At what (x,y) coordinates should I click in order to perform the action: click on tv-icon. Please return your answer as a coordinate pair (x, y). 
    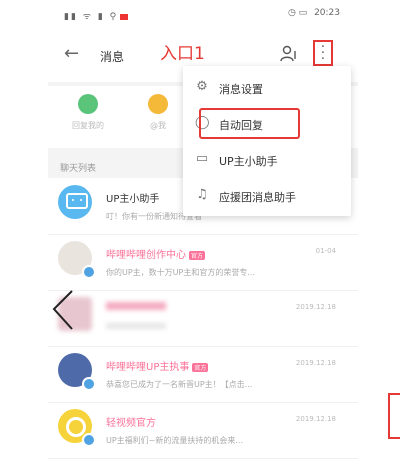
    Looking at the image, I should click on (77, 201).